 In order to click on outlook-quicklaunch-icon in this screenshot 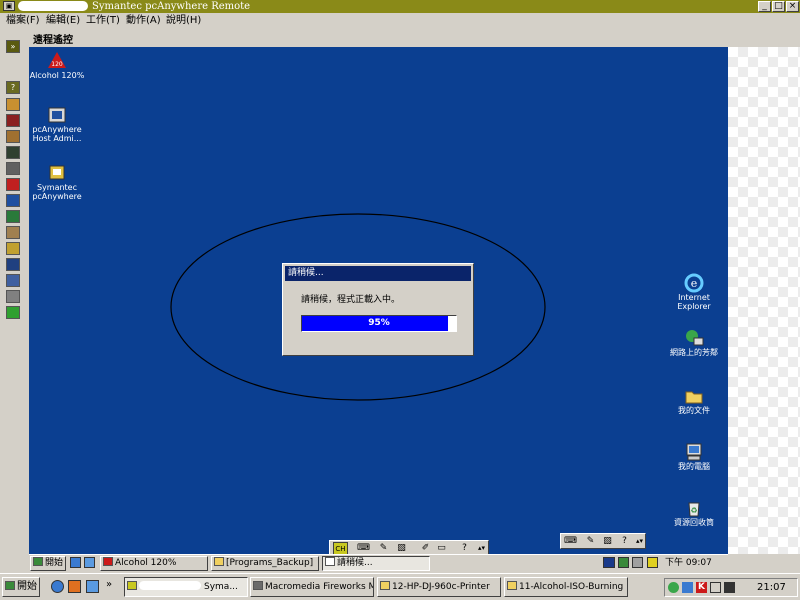, I will do `click(74, 586)`.